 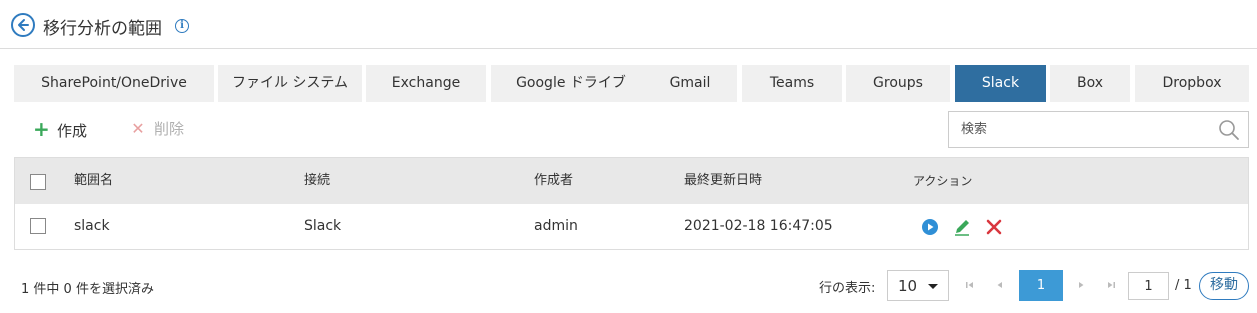 I want to click on next-page-icon, so click(x=1081, y=285).